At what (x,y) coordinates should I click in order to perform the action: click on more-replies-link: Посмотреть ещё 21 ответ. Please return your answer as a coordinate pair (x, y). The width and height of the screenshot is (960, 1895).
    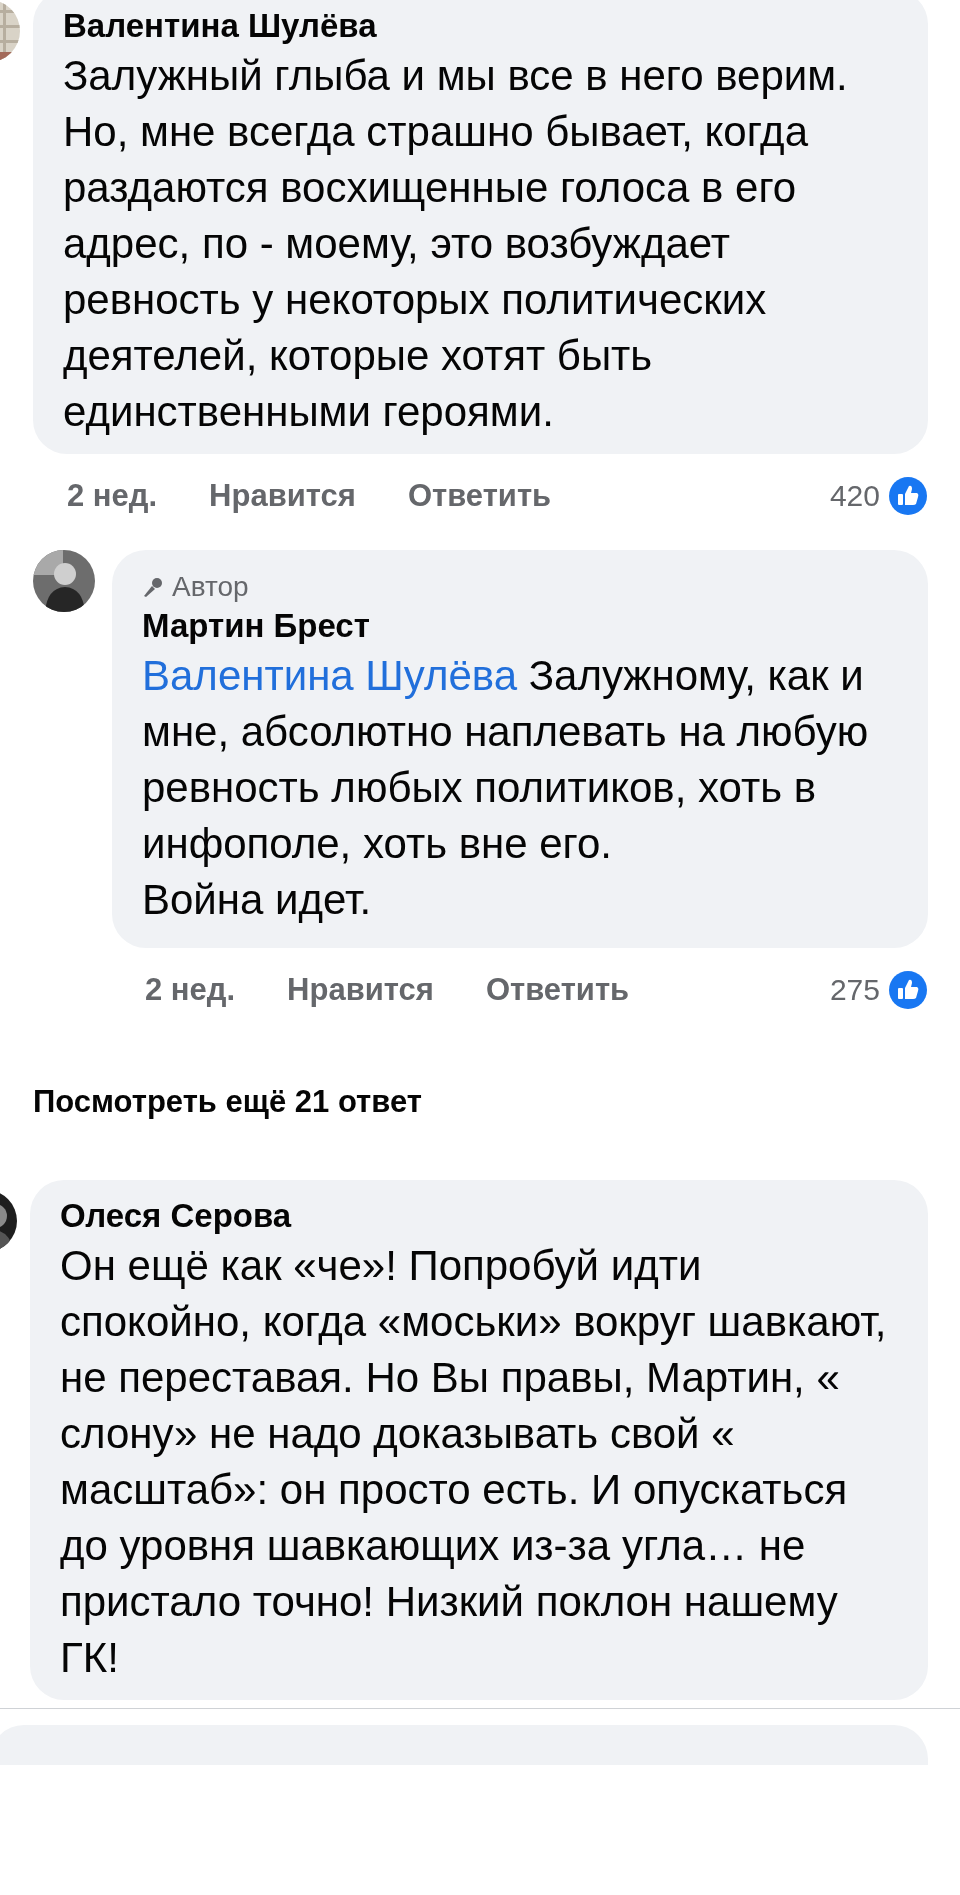
    Looking at the image, I should click on (496, 1102).